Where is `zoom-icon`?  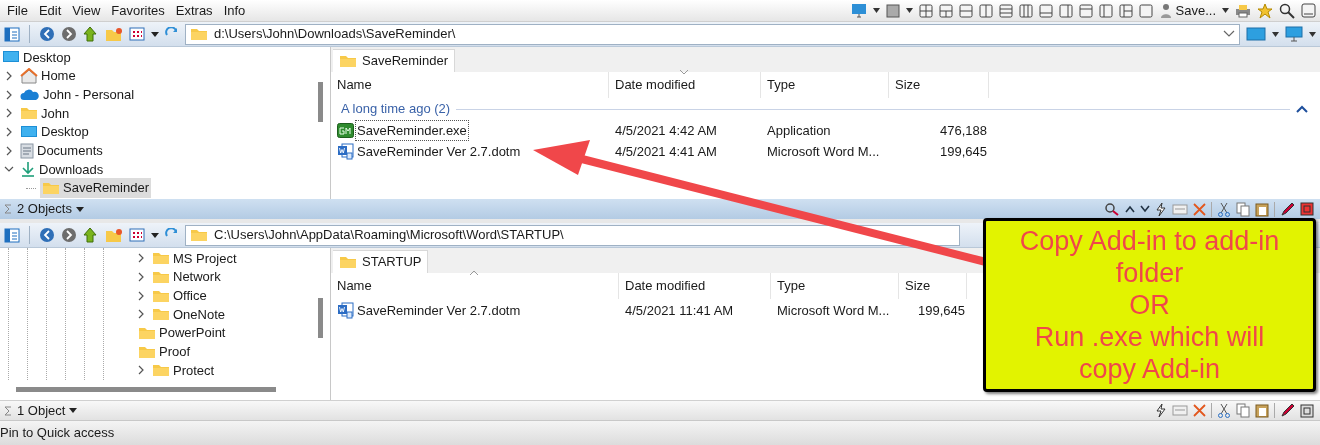
zoom-icon is located at coordinates (1287, 10).